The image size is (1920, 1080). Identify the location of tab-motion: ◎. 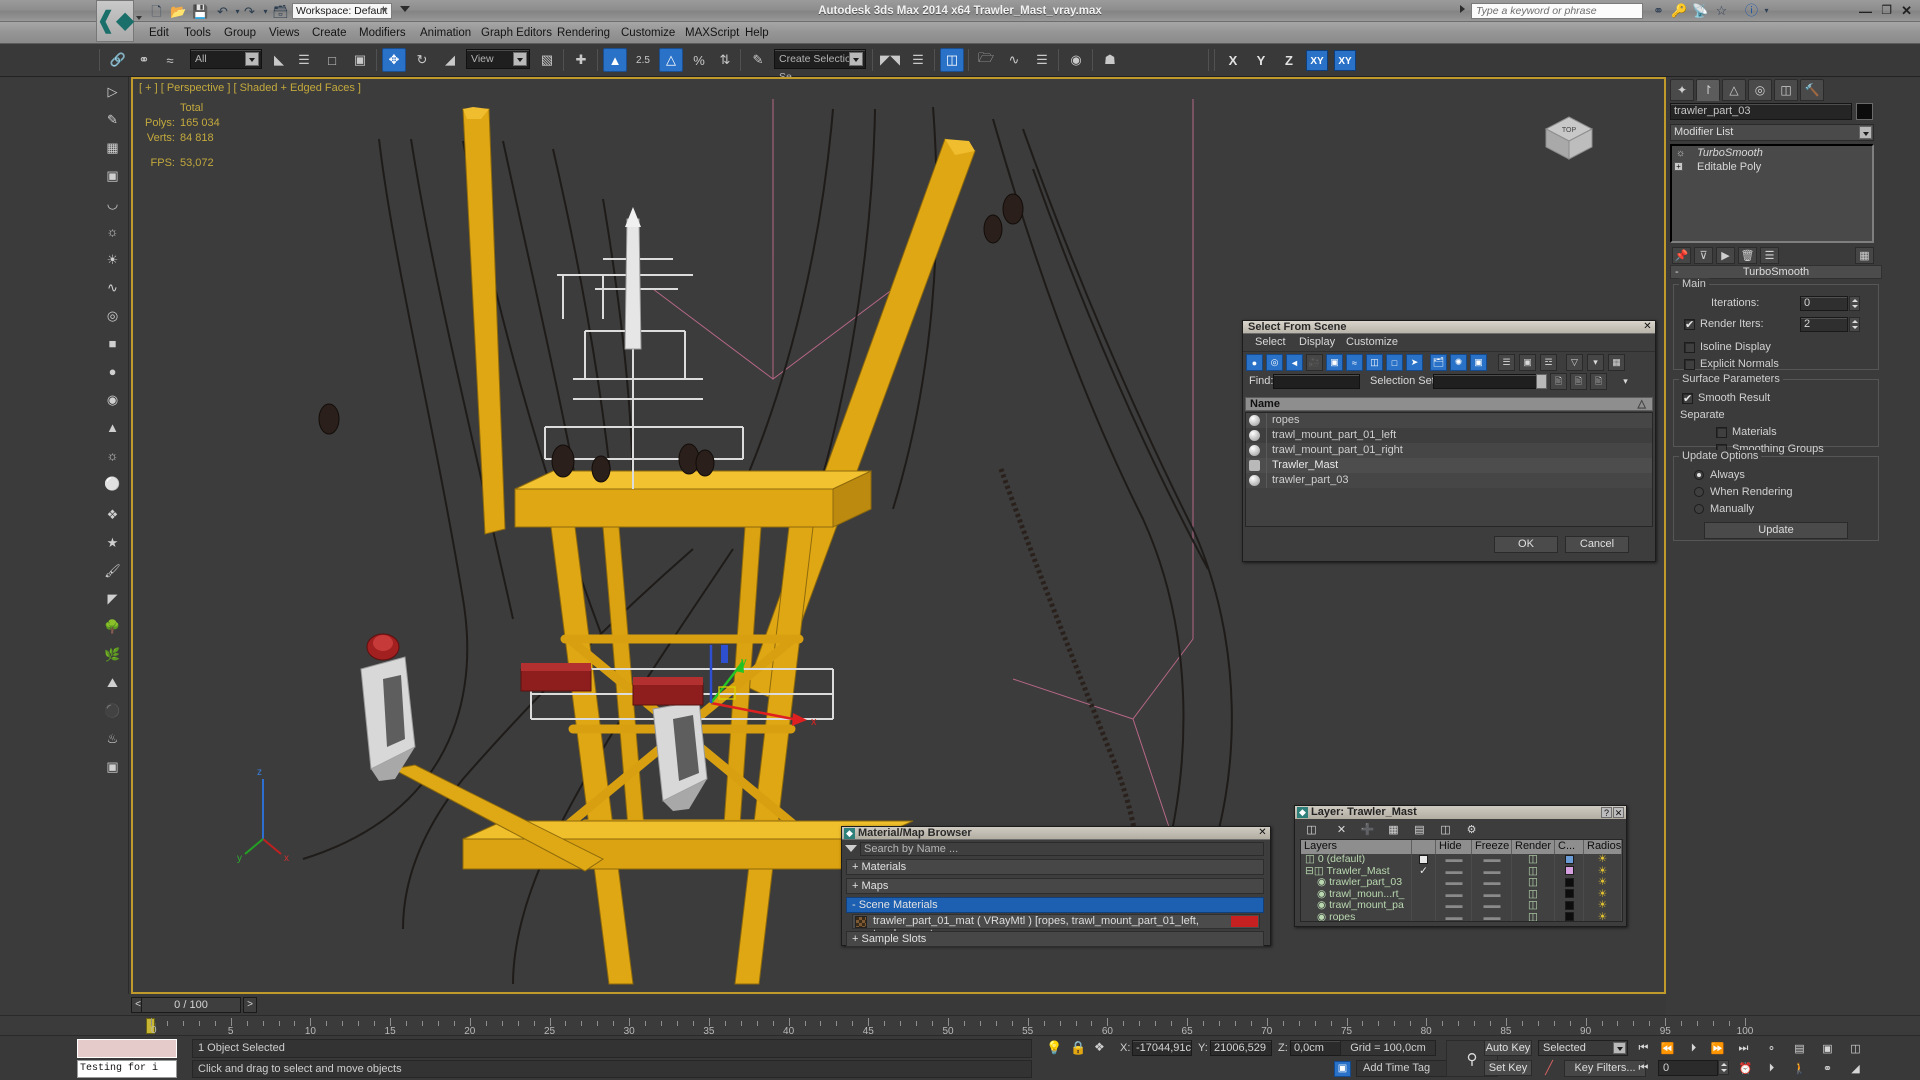
(1760, 90).